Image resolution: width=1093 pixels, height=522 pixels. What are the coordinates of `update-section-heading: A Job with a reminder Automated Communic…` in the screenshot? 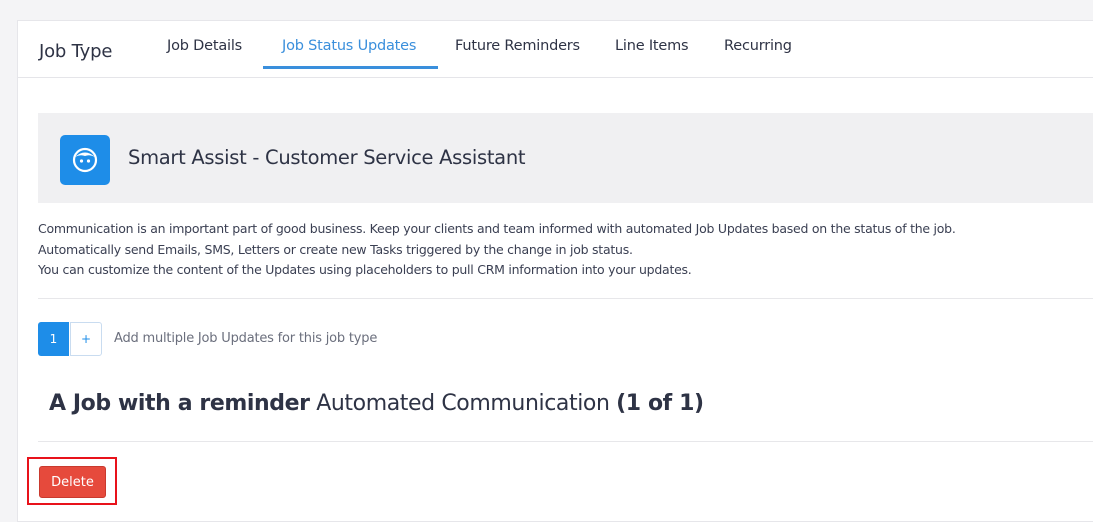 It's located at (376, 403).